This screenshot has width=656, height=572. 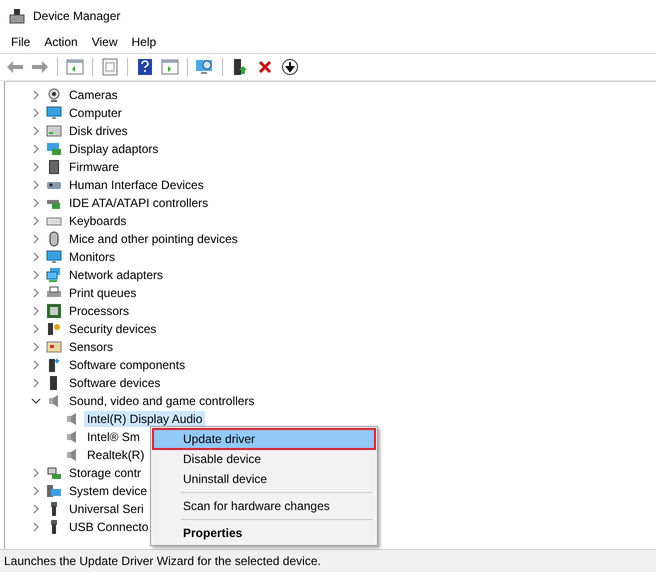 What do you see at coordinates (127, 365) in the screenshot?
I see `tree-item: Software components` at bounding box center [127, 365].